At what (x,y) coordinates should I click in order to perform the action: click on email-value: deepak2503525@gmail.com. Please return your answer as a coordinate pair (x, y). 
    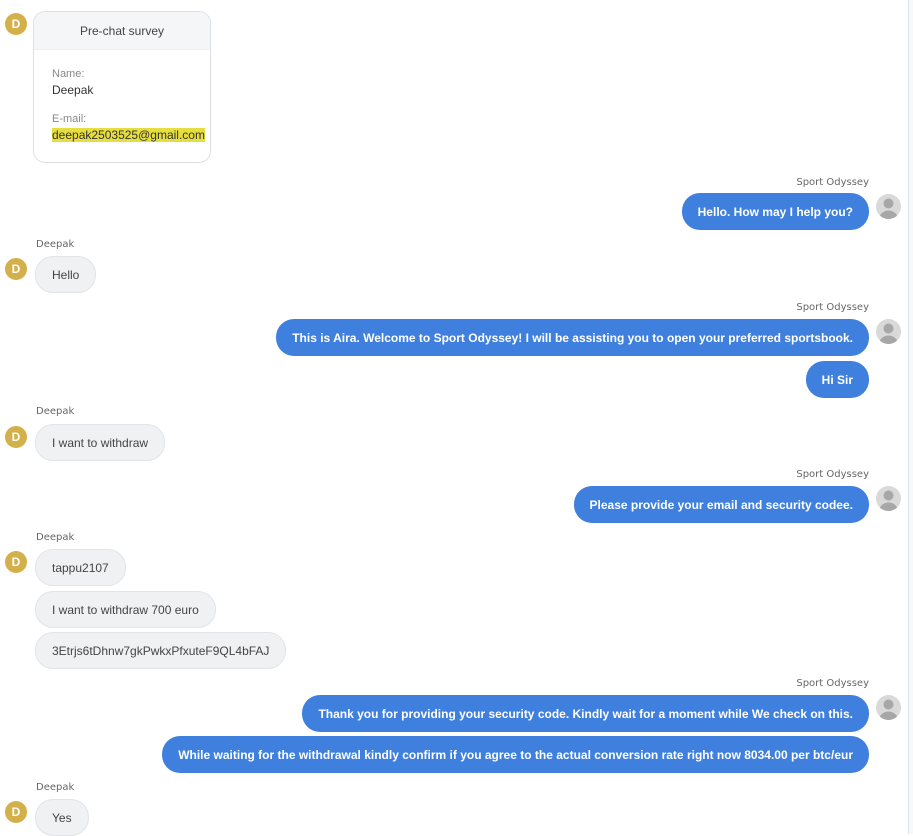
    Looking at the image, I should click on (128, 135).